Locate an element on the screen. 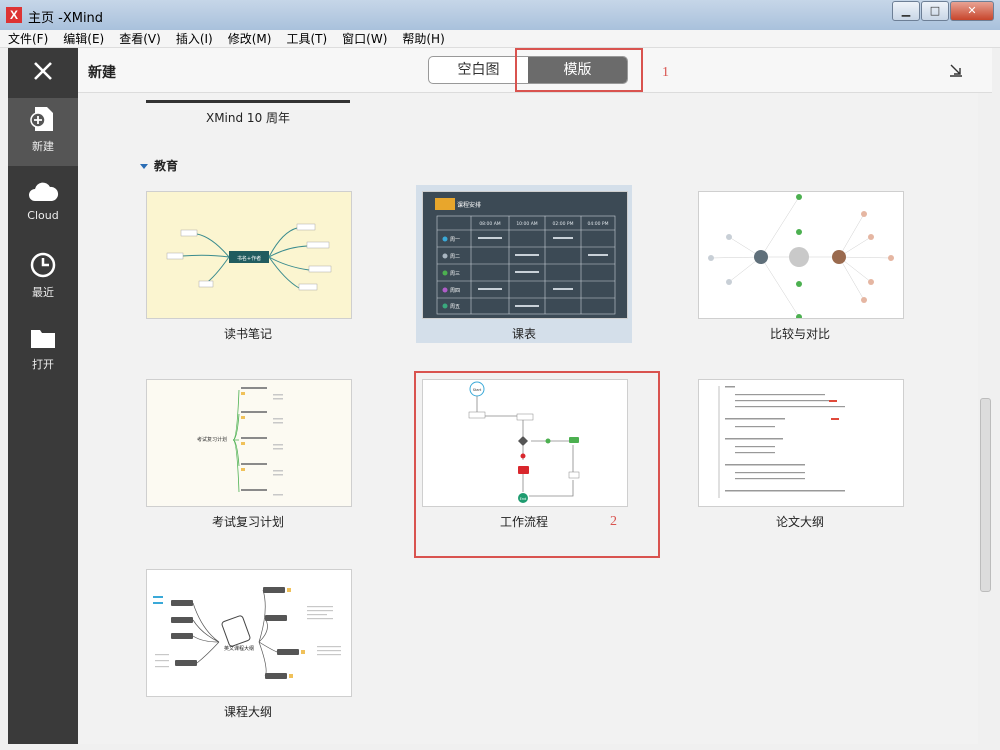 Image resolution: width=1000 pixels, height=750 pixels. menu-edit: 编辑(E) is located at coordinates (83, 38).